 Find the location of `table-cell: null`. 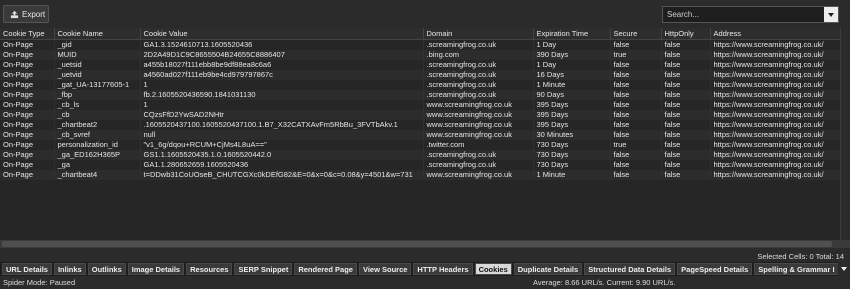

table-cell: null is located at coordinates (282, 135).